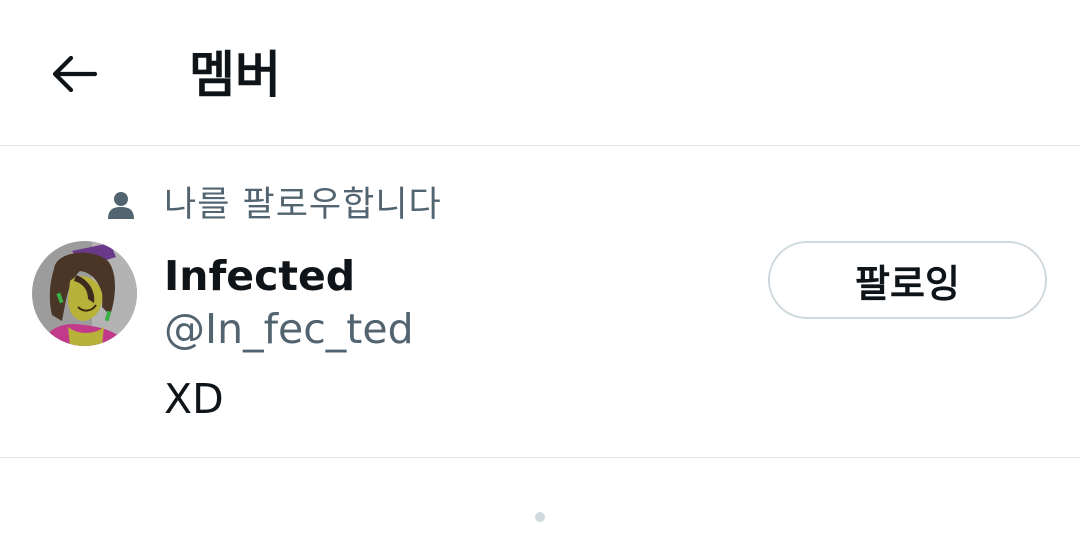 This screenshot has height=538, width=1080. I want to click on user-handle: @In_fec_ted, so click(289, 329).